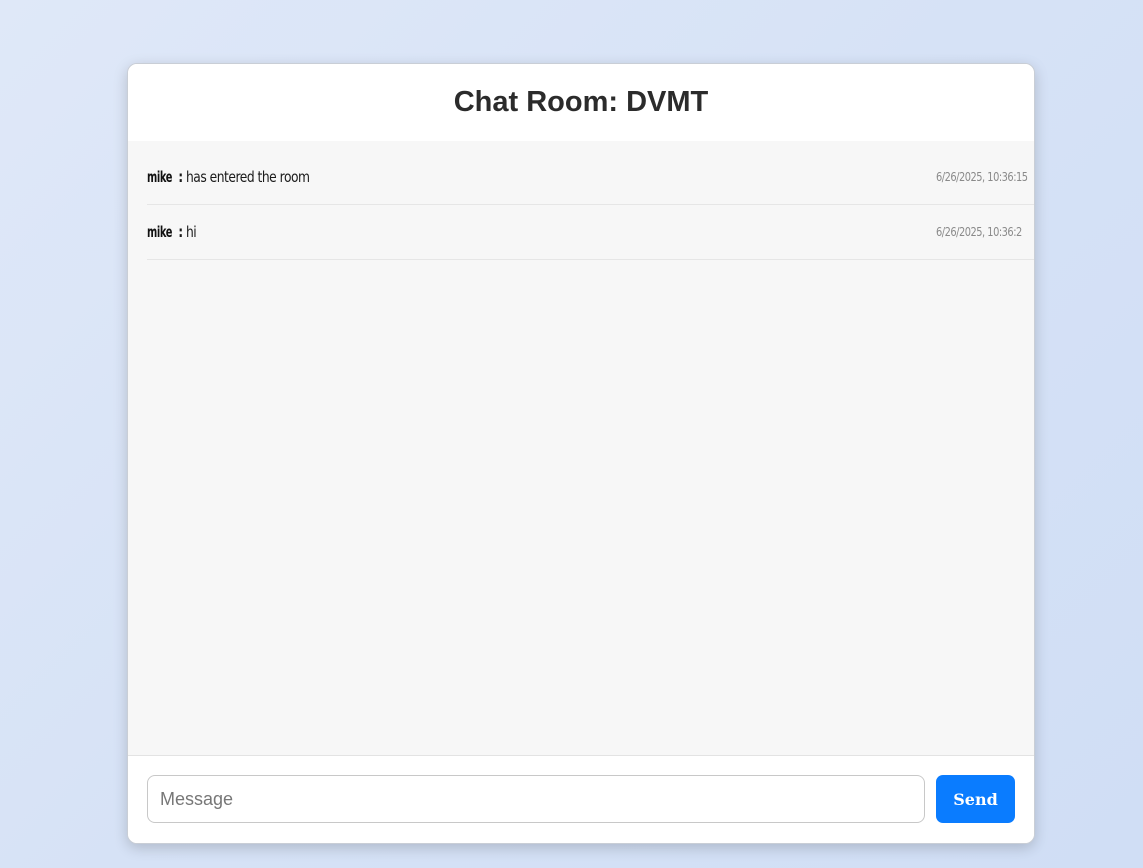 The width and height of the screenshot is (1143, 868). I want to click on send-button: Send, so click(975, 799).